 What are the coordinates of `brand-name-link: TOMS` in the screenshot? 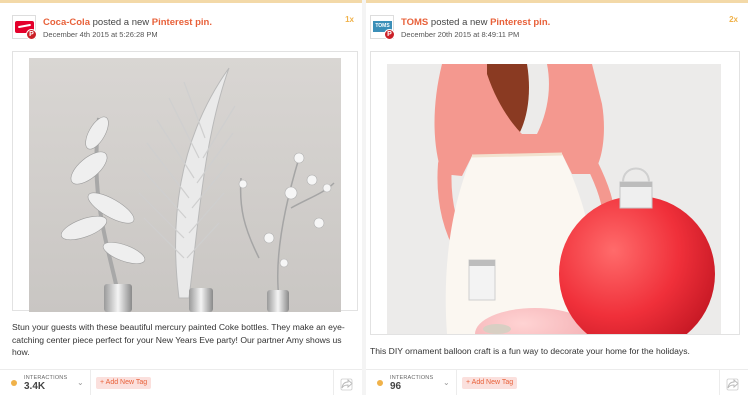 It's located at (414, 22).